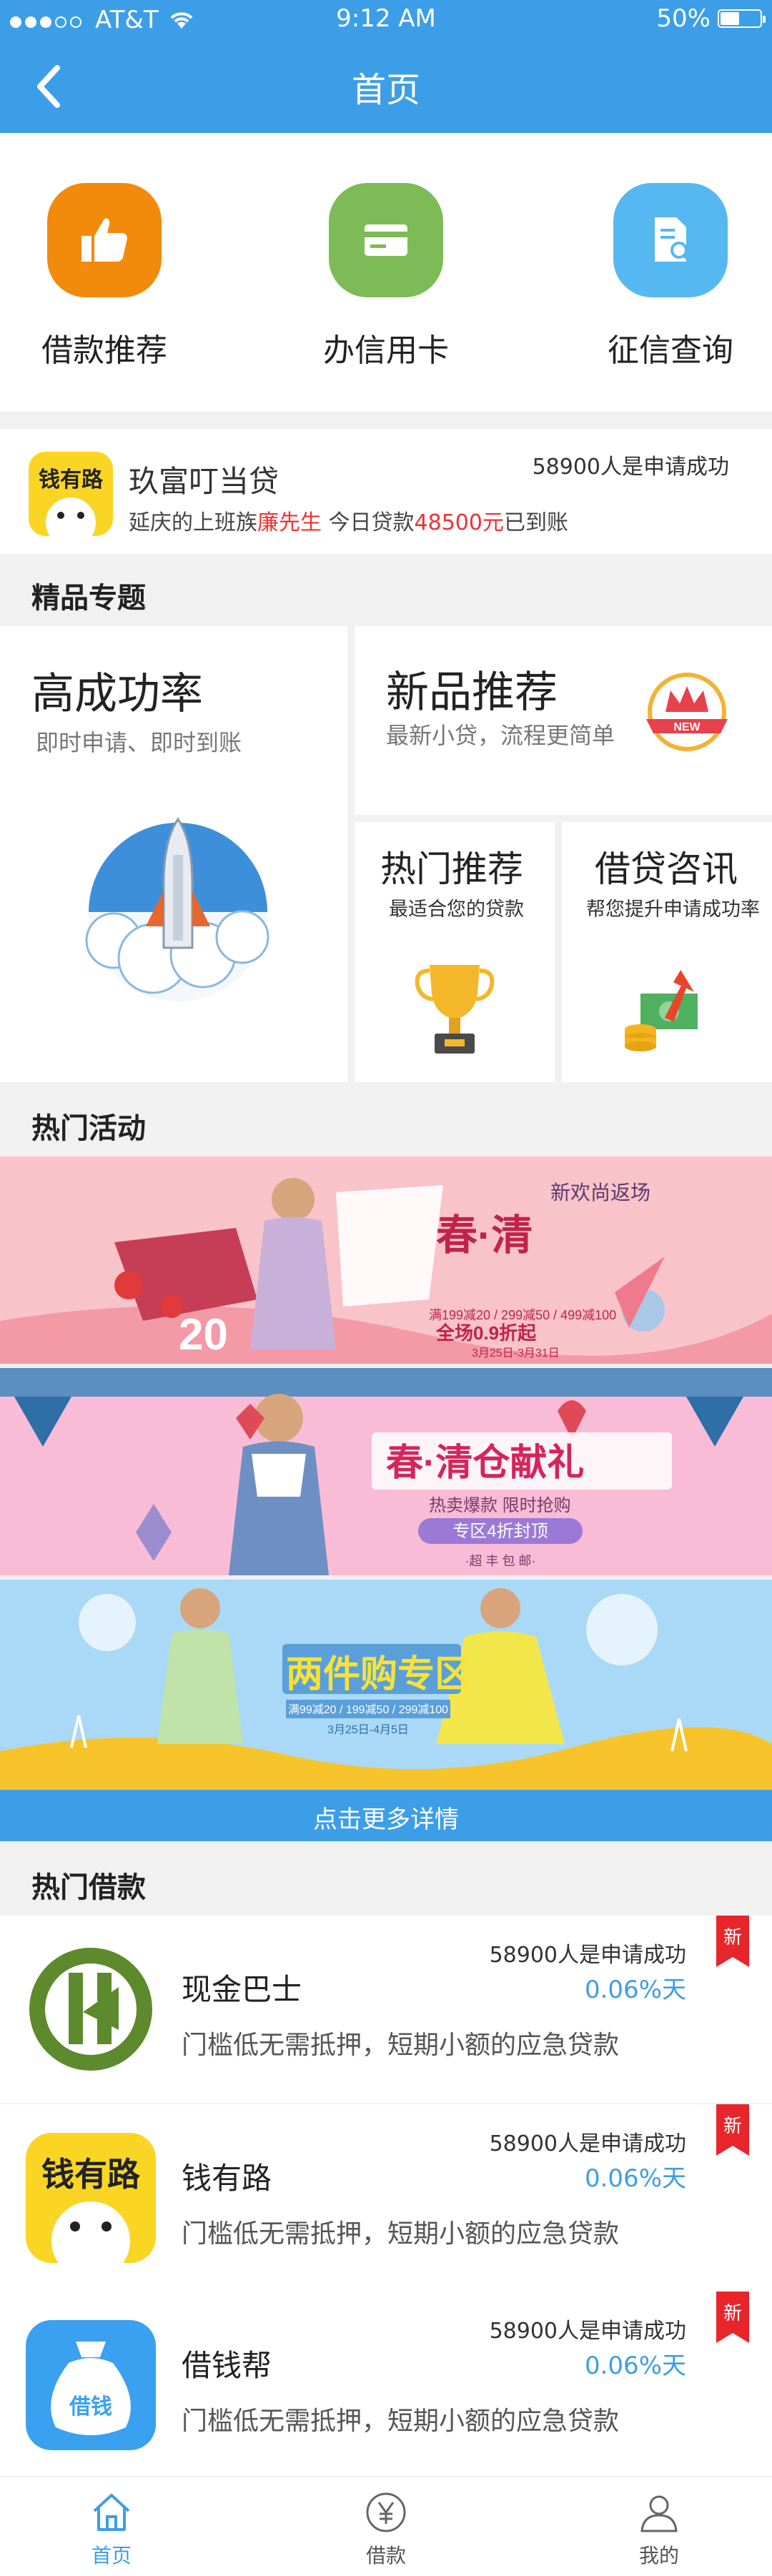  I want to click on nav-bar: 首页, so click(386, 86).